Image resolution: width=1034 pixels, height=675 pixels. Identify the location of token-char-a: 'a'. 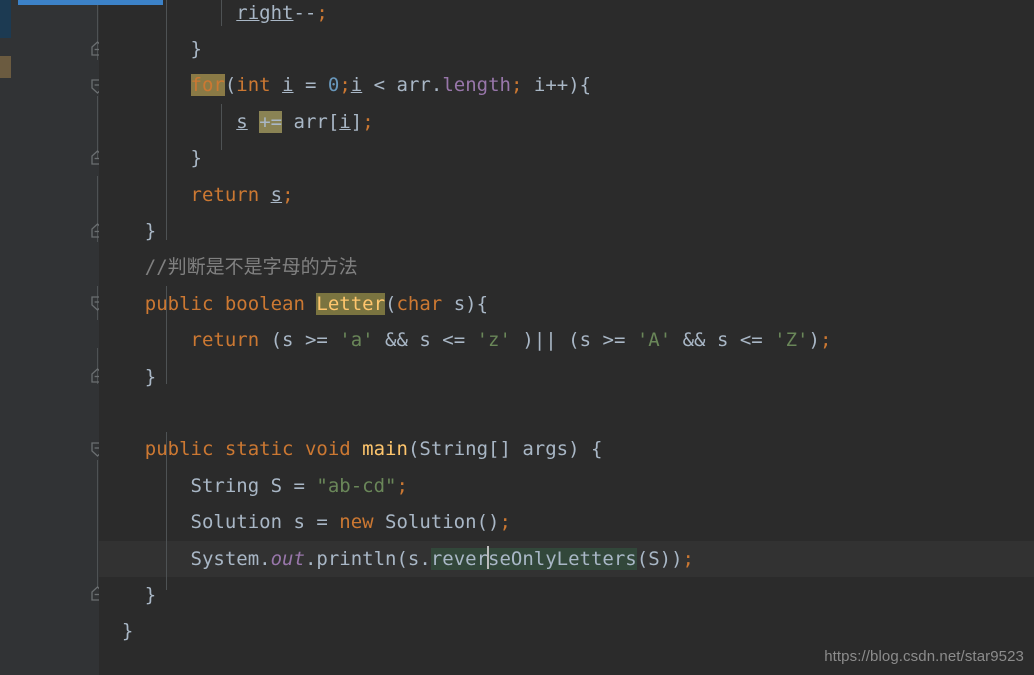
(356, 340).